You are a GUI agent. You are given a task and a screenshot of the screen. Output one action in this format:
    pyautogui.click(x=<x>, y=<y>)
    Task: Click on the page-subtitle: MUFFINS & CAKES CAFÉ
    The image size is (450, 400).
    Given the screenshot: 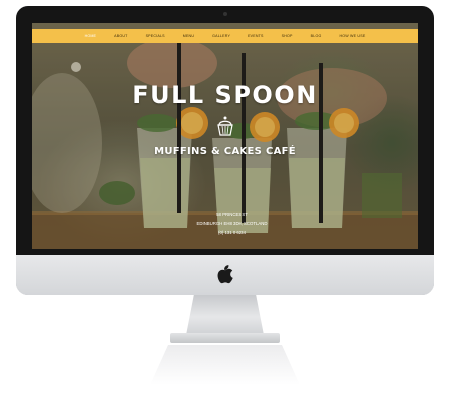 What is the action you would take?
    pyautogui.click(x=225, y=151)
    